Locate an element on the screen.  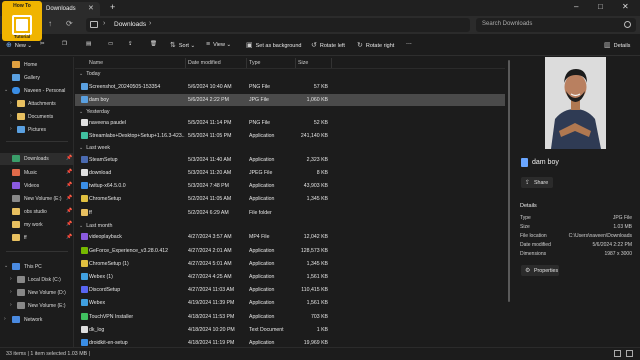
column-type: Type is located at coordinates (254, 63).